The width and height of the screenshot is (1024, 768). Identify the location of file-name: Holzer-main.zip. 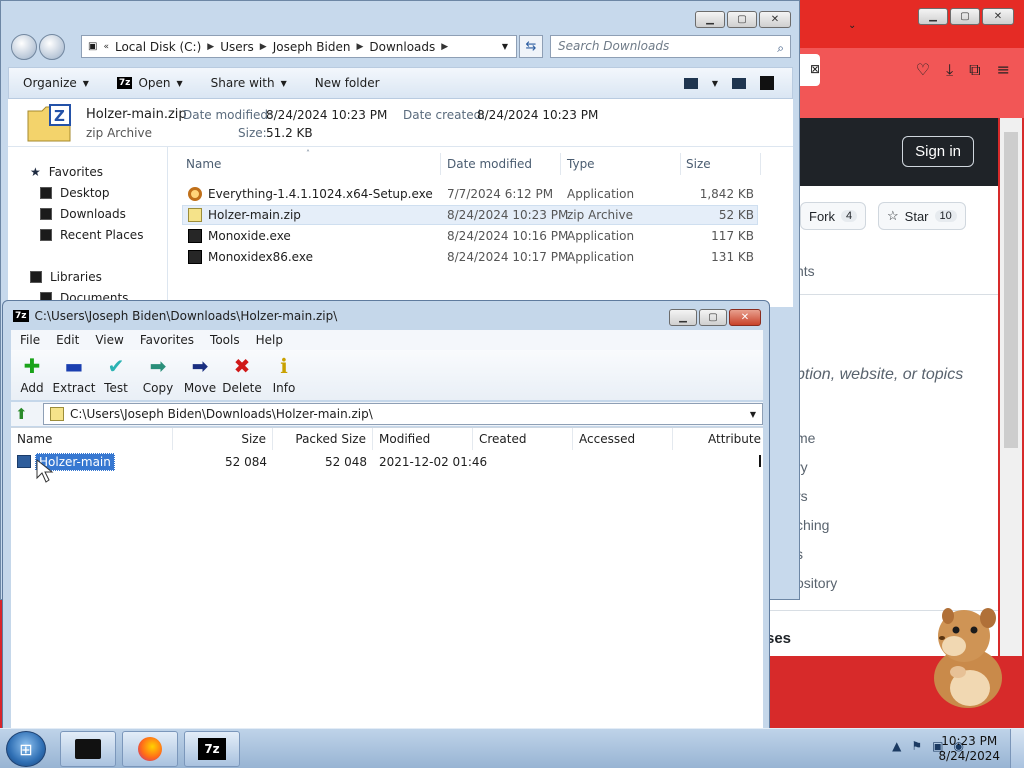
(254, 214).